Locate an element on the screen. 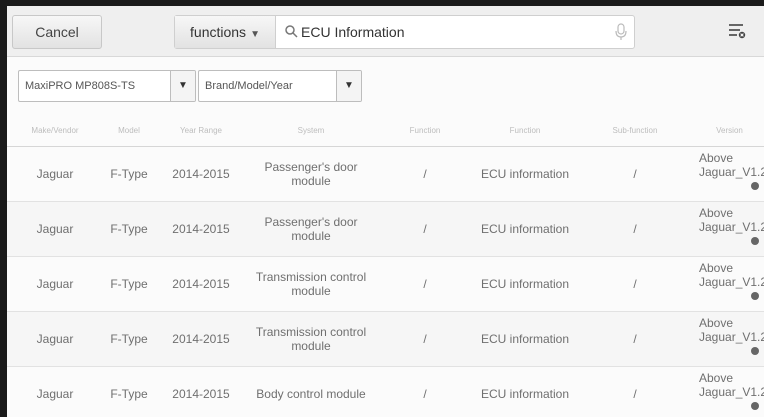  column-header: Make/Vendor is located at coordinates (55, 130).